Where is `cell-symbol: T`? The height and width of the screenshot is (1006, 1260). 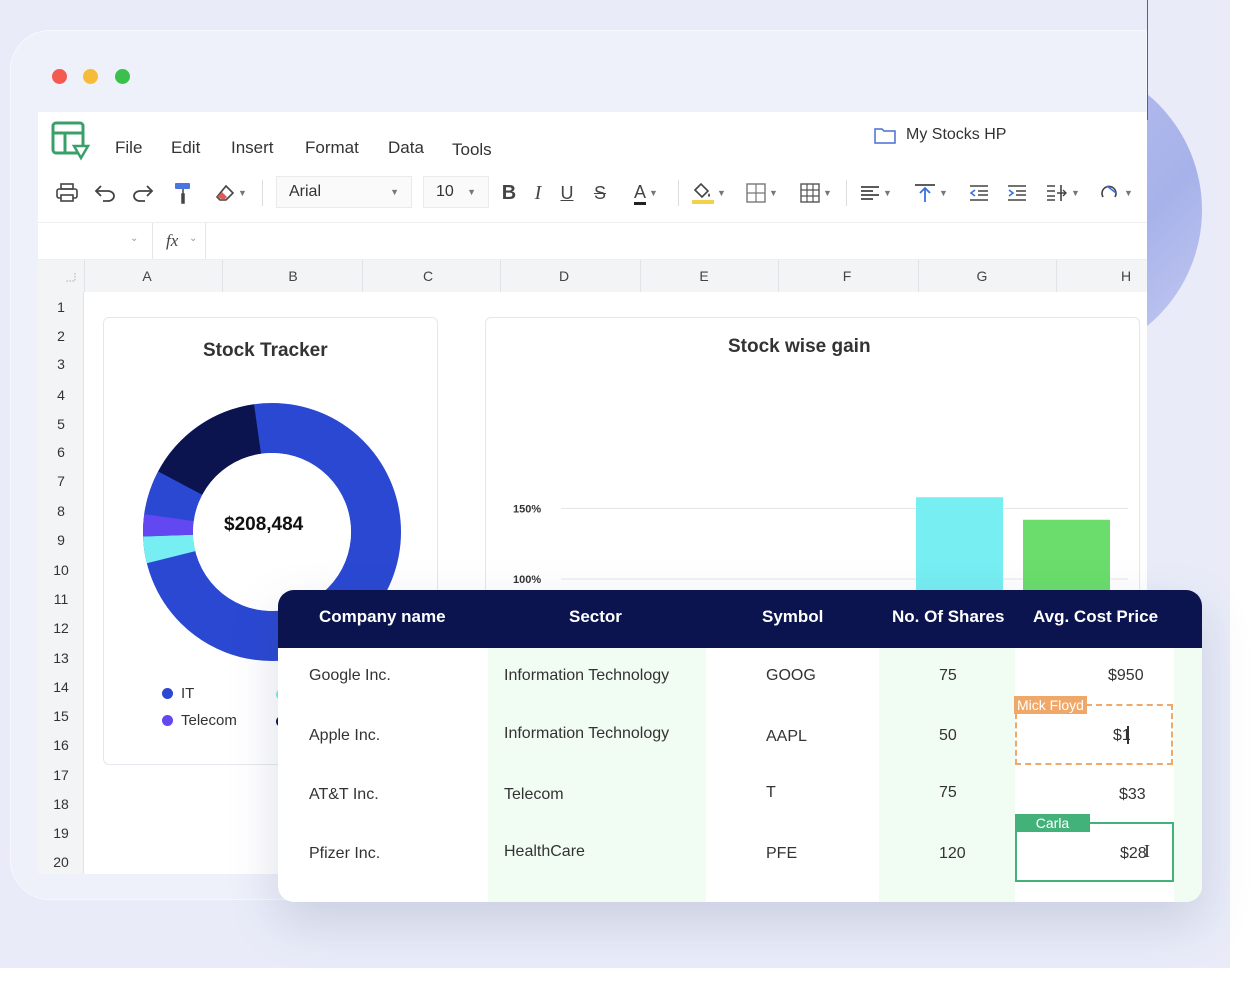
cell-symbol: T is located at coordinates (771, 793).